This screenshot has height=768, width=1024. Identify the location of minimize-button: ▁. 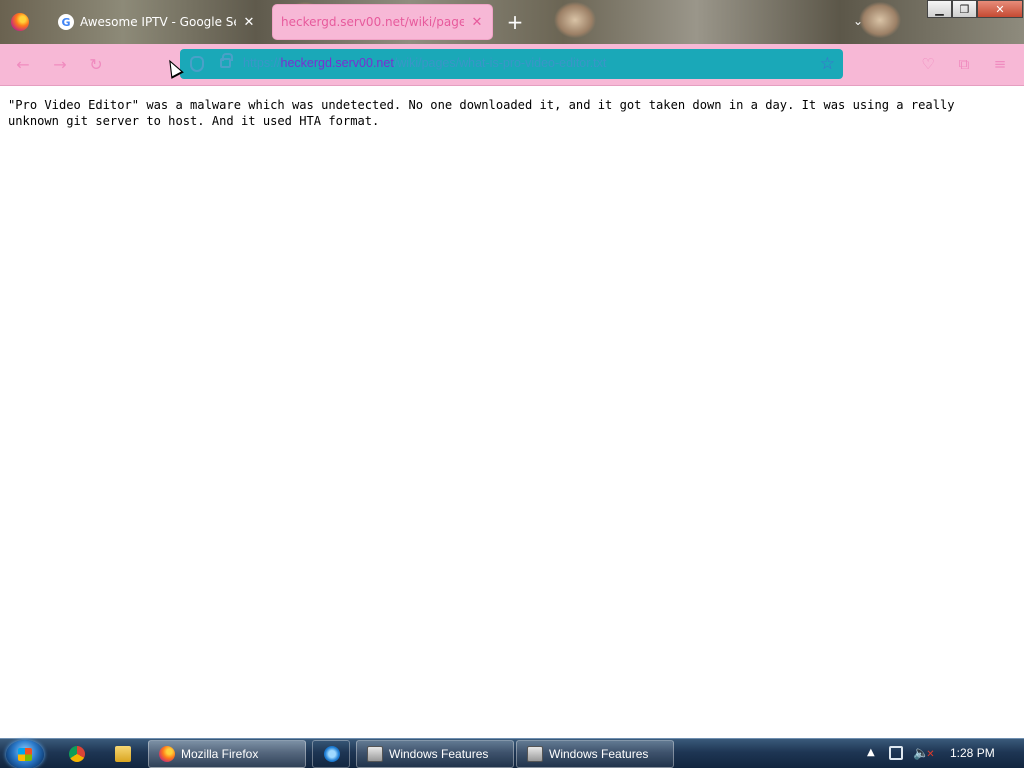
(939, 9).